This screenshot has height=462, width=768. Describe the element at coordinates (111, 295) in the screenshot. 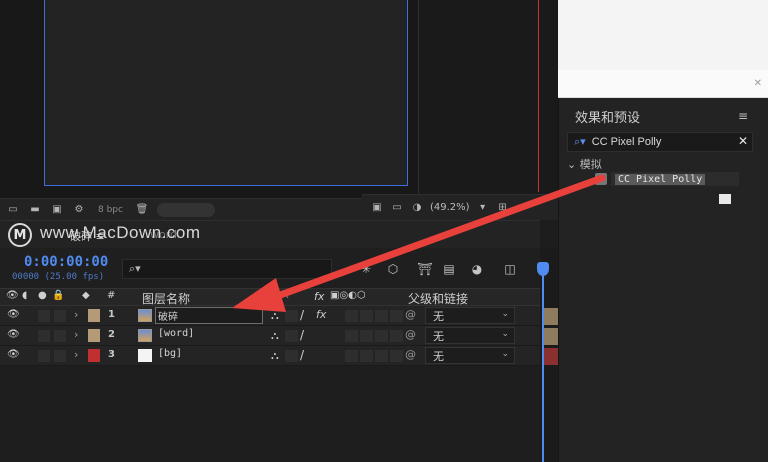

I see `column-hash: #` at that location.